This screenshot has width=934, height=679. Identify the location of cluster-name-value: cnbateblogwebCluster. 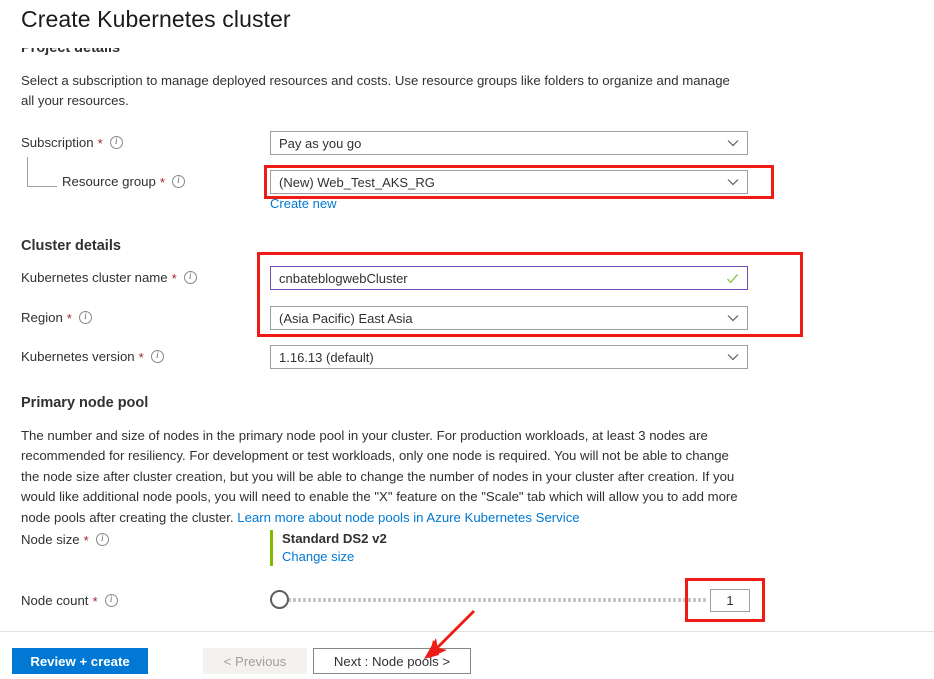
(343, 278).